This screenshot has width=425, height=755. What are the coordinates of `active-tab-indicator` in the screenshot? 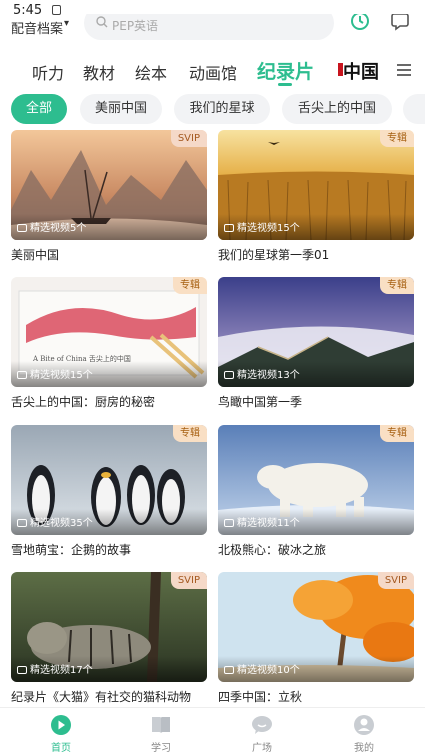 It's located at (285, 84).